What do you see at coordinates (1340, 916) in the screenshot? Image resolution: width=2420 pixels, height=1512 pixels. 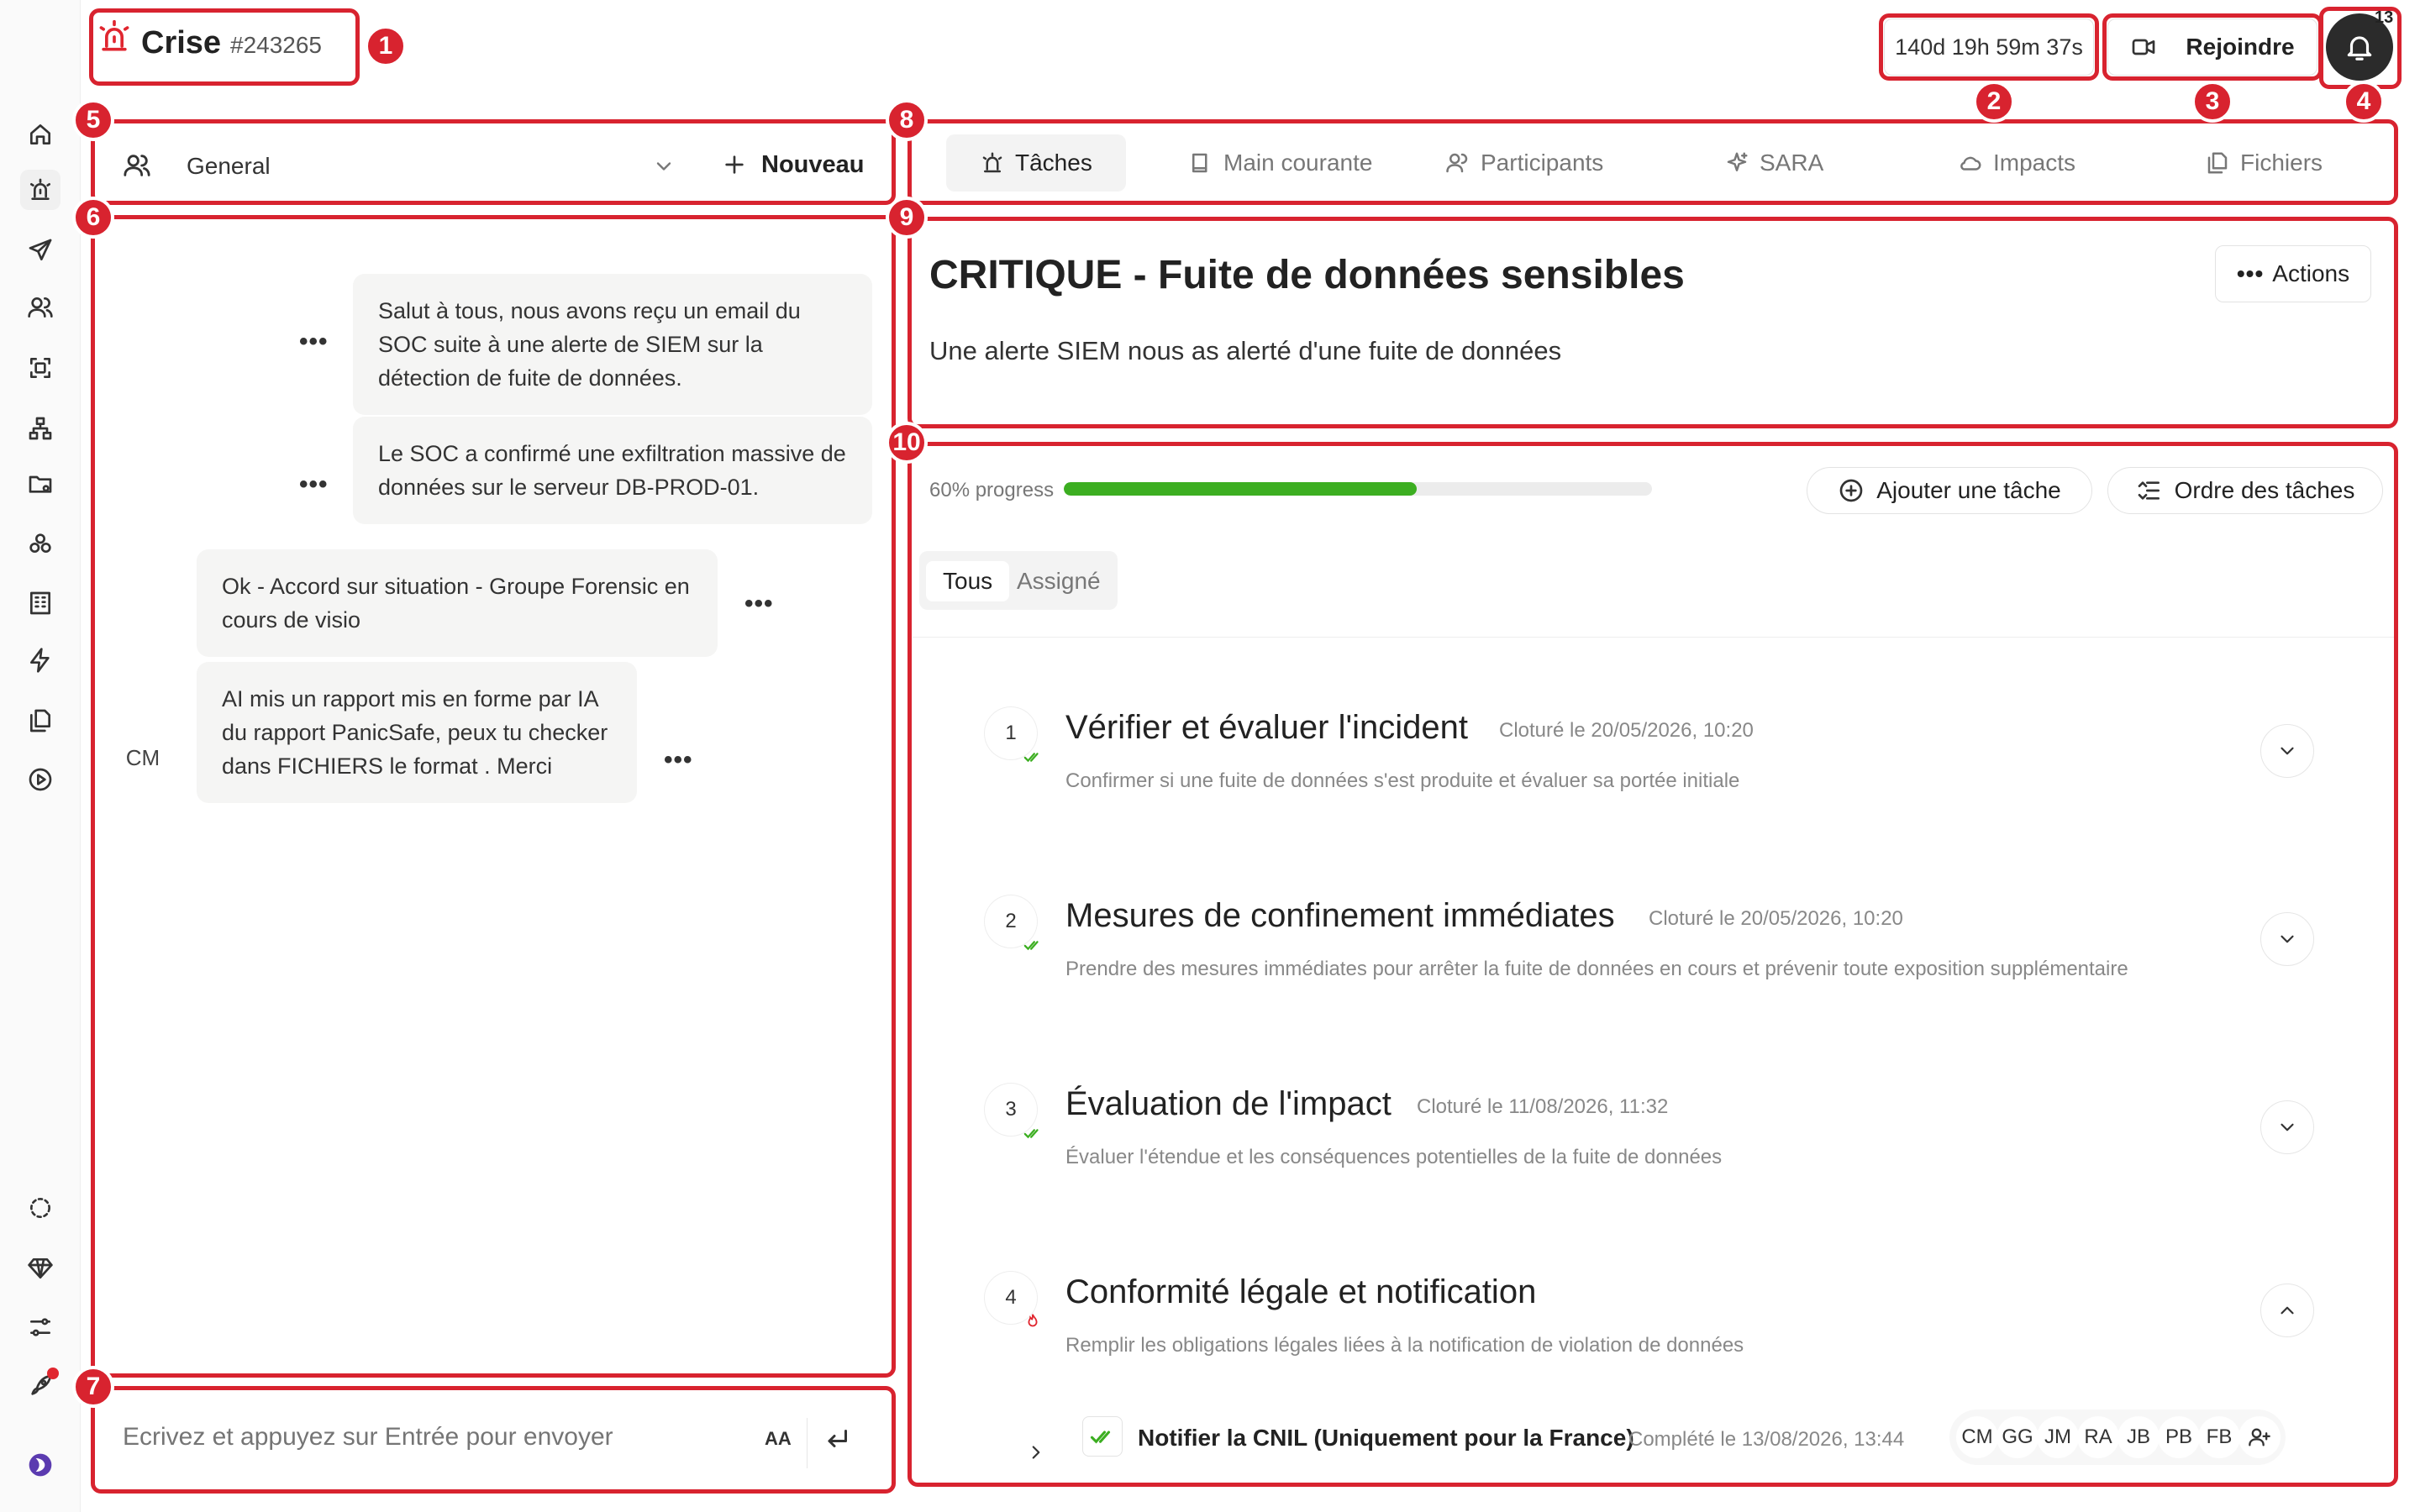 I see `task-title: Mesures de confinement immédiates` at bounding box center [1340, 916].